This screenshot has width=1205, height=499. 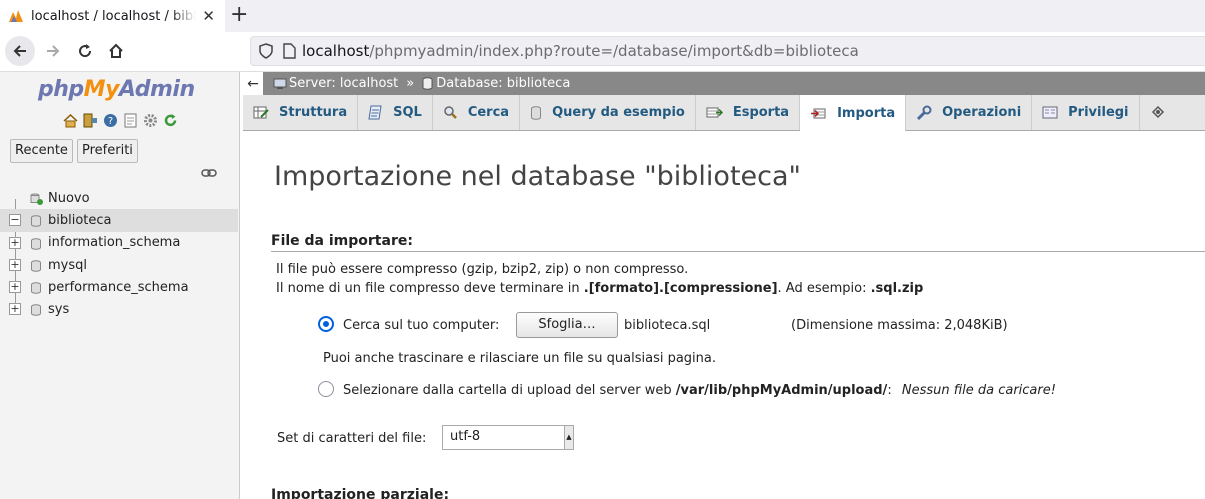 What do you see at coordinates (67, 265) in the screenshot?
I see `tree-item-label: mysql` at bounding box center [67, 265].